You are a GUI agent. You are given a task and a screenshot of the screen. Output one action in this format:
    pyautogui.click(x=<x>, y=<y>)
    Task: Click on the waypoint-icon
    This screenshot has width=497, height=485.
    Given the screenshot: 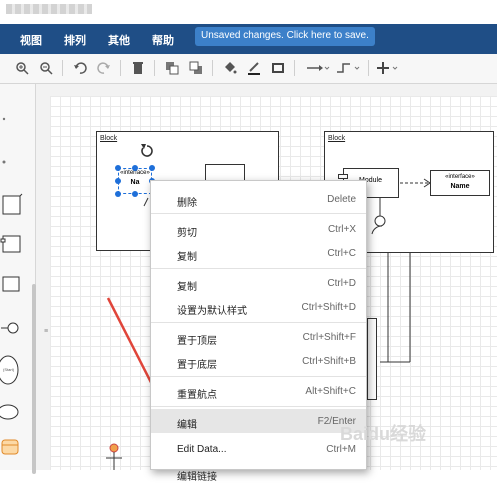 What is the action you would take?
    pyautogui.click(x=348, y=68)
    